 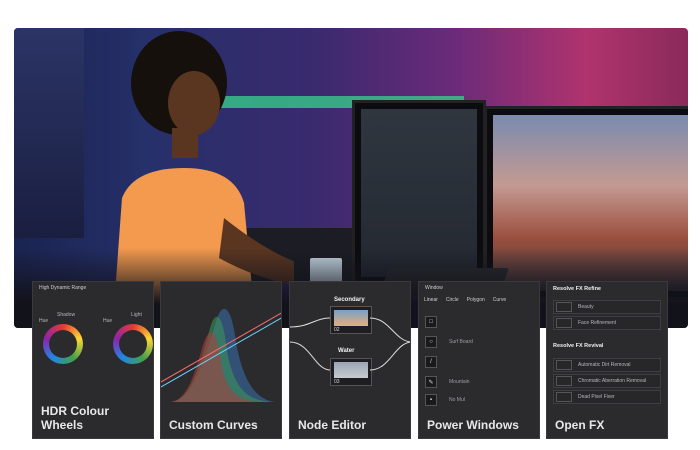 What do you see at coordinates (459, 382) in the screenshot?
I see `window-label: Mountain` at bounding box center [459, 382].